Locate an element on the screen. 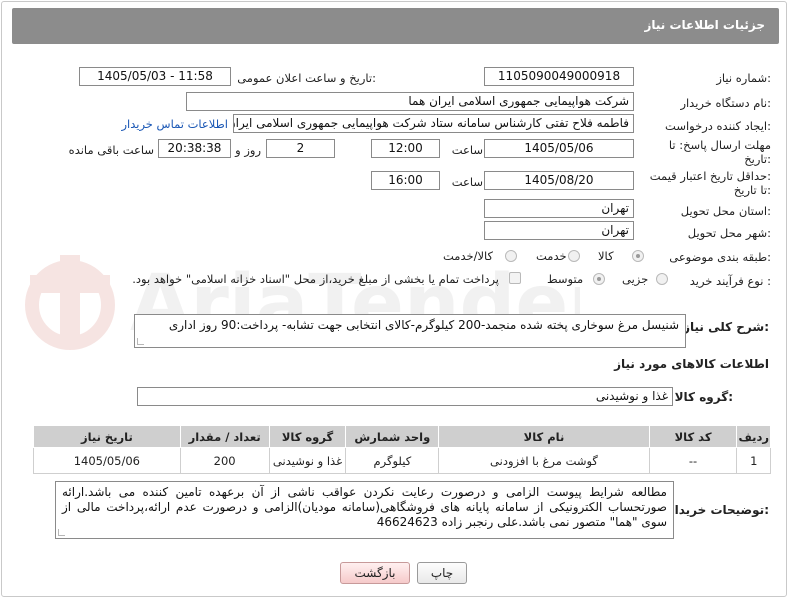 This screenshot has height=598, width=788. reply-time-label: ساعت is located at coordinates (467, 150).